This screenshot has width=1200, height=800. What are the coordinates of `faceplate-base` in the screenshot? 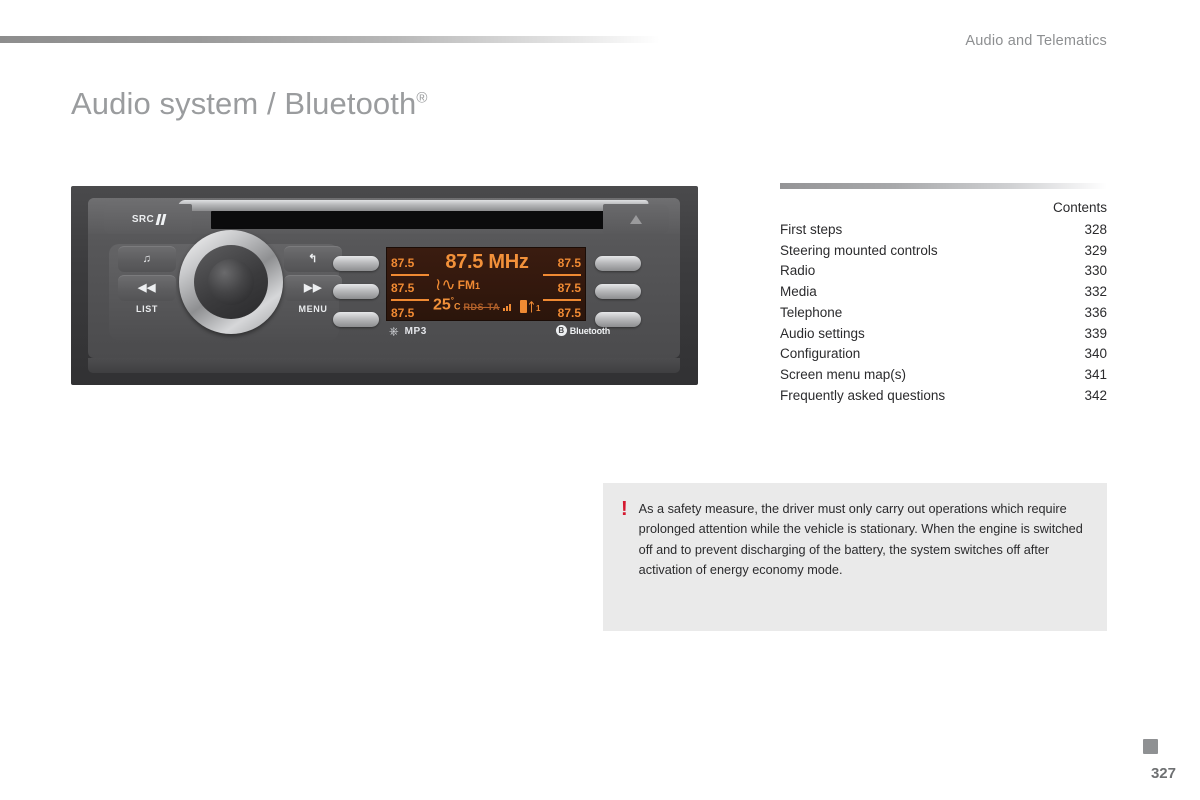 It's located at (384, 365).